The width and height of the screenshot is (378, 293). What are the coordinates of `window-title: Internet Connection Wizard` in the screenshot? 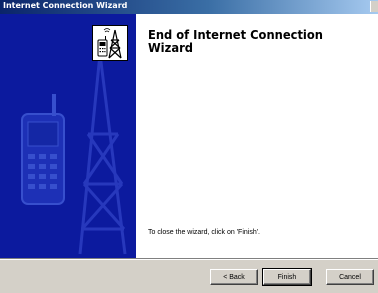 It's located at (65, 5).